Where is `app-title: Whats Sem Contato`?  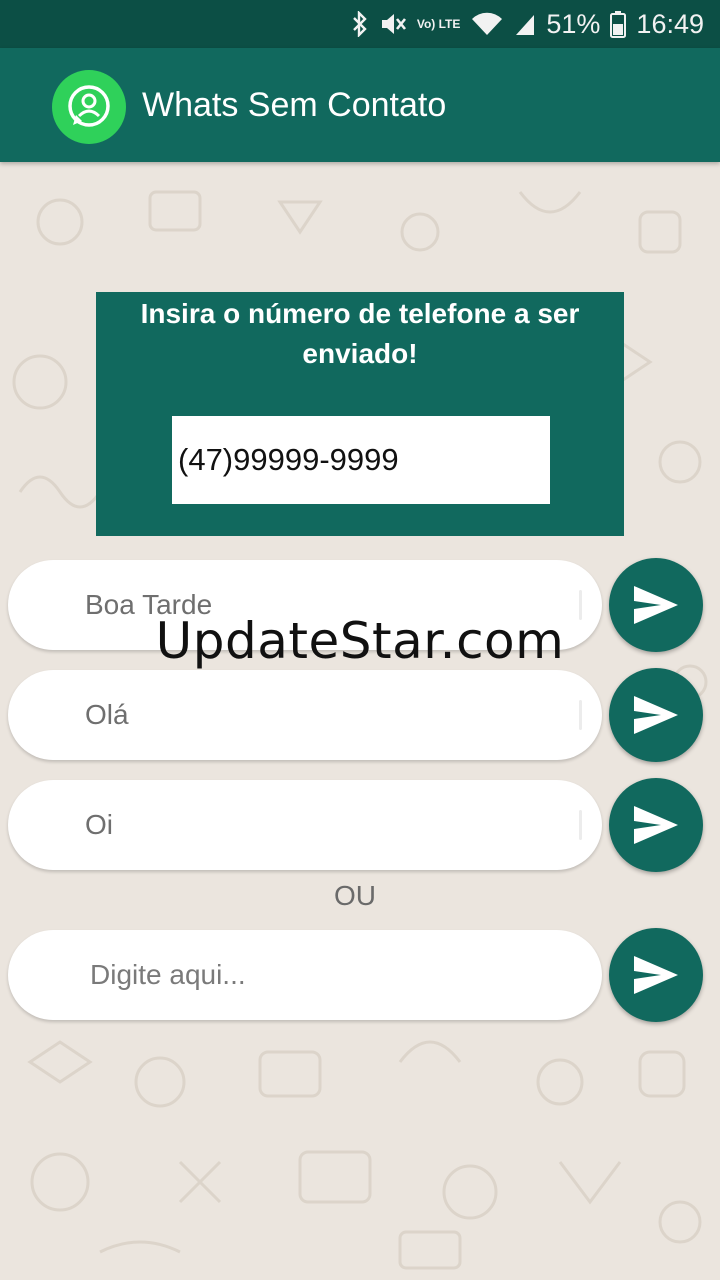
app-title: Whats Sem Contato is located at coordinates (294, 105).